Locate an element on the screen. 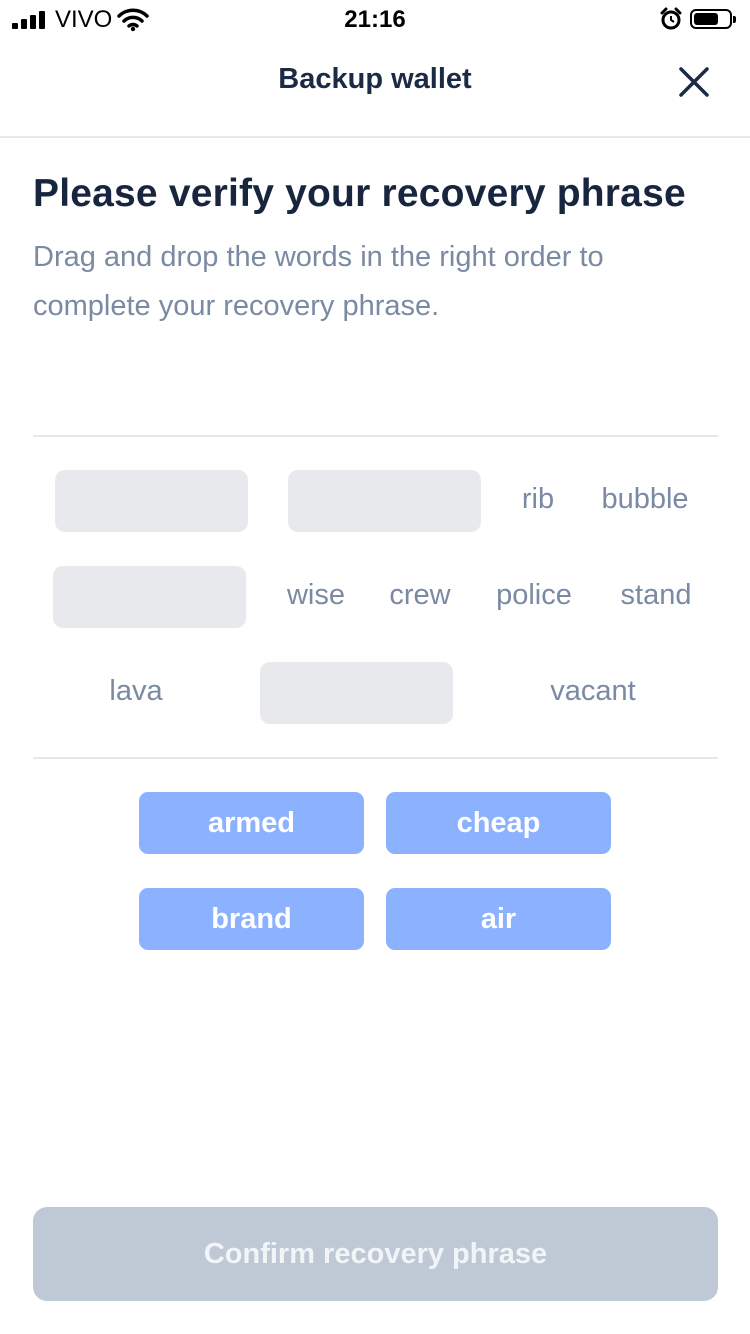  confirm-recovery-phrase-button: Confirm recovery phrase is located at coordinates (375, 1254).